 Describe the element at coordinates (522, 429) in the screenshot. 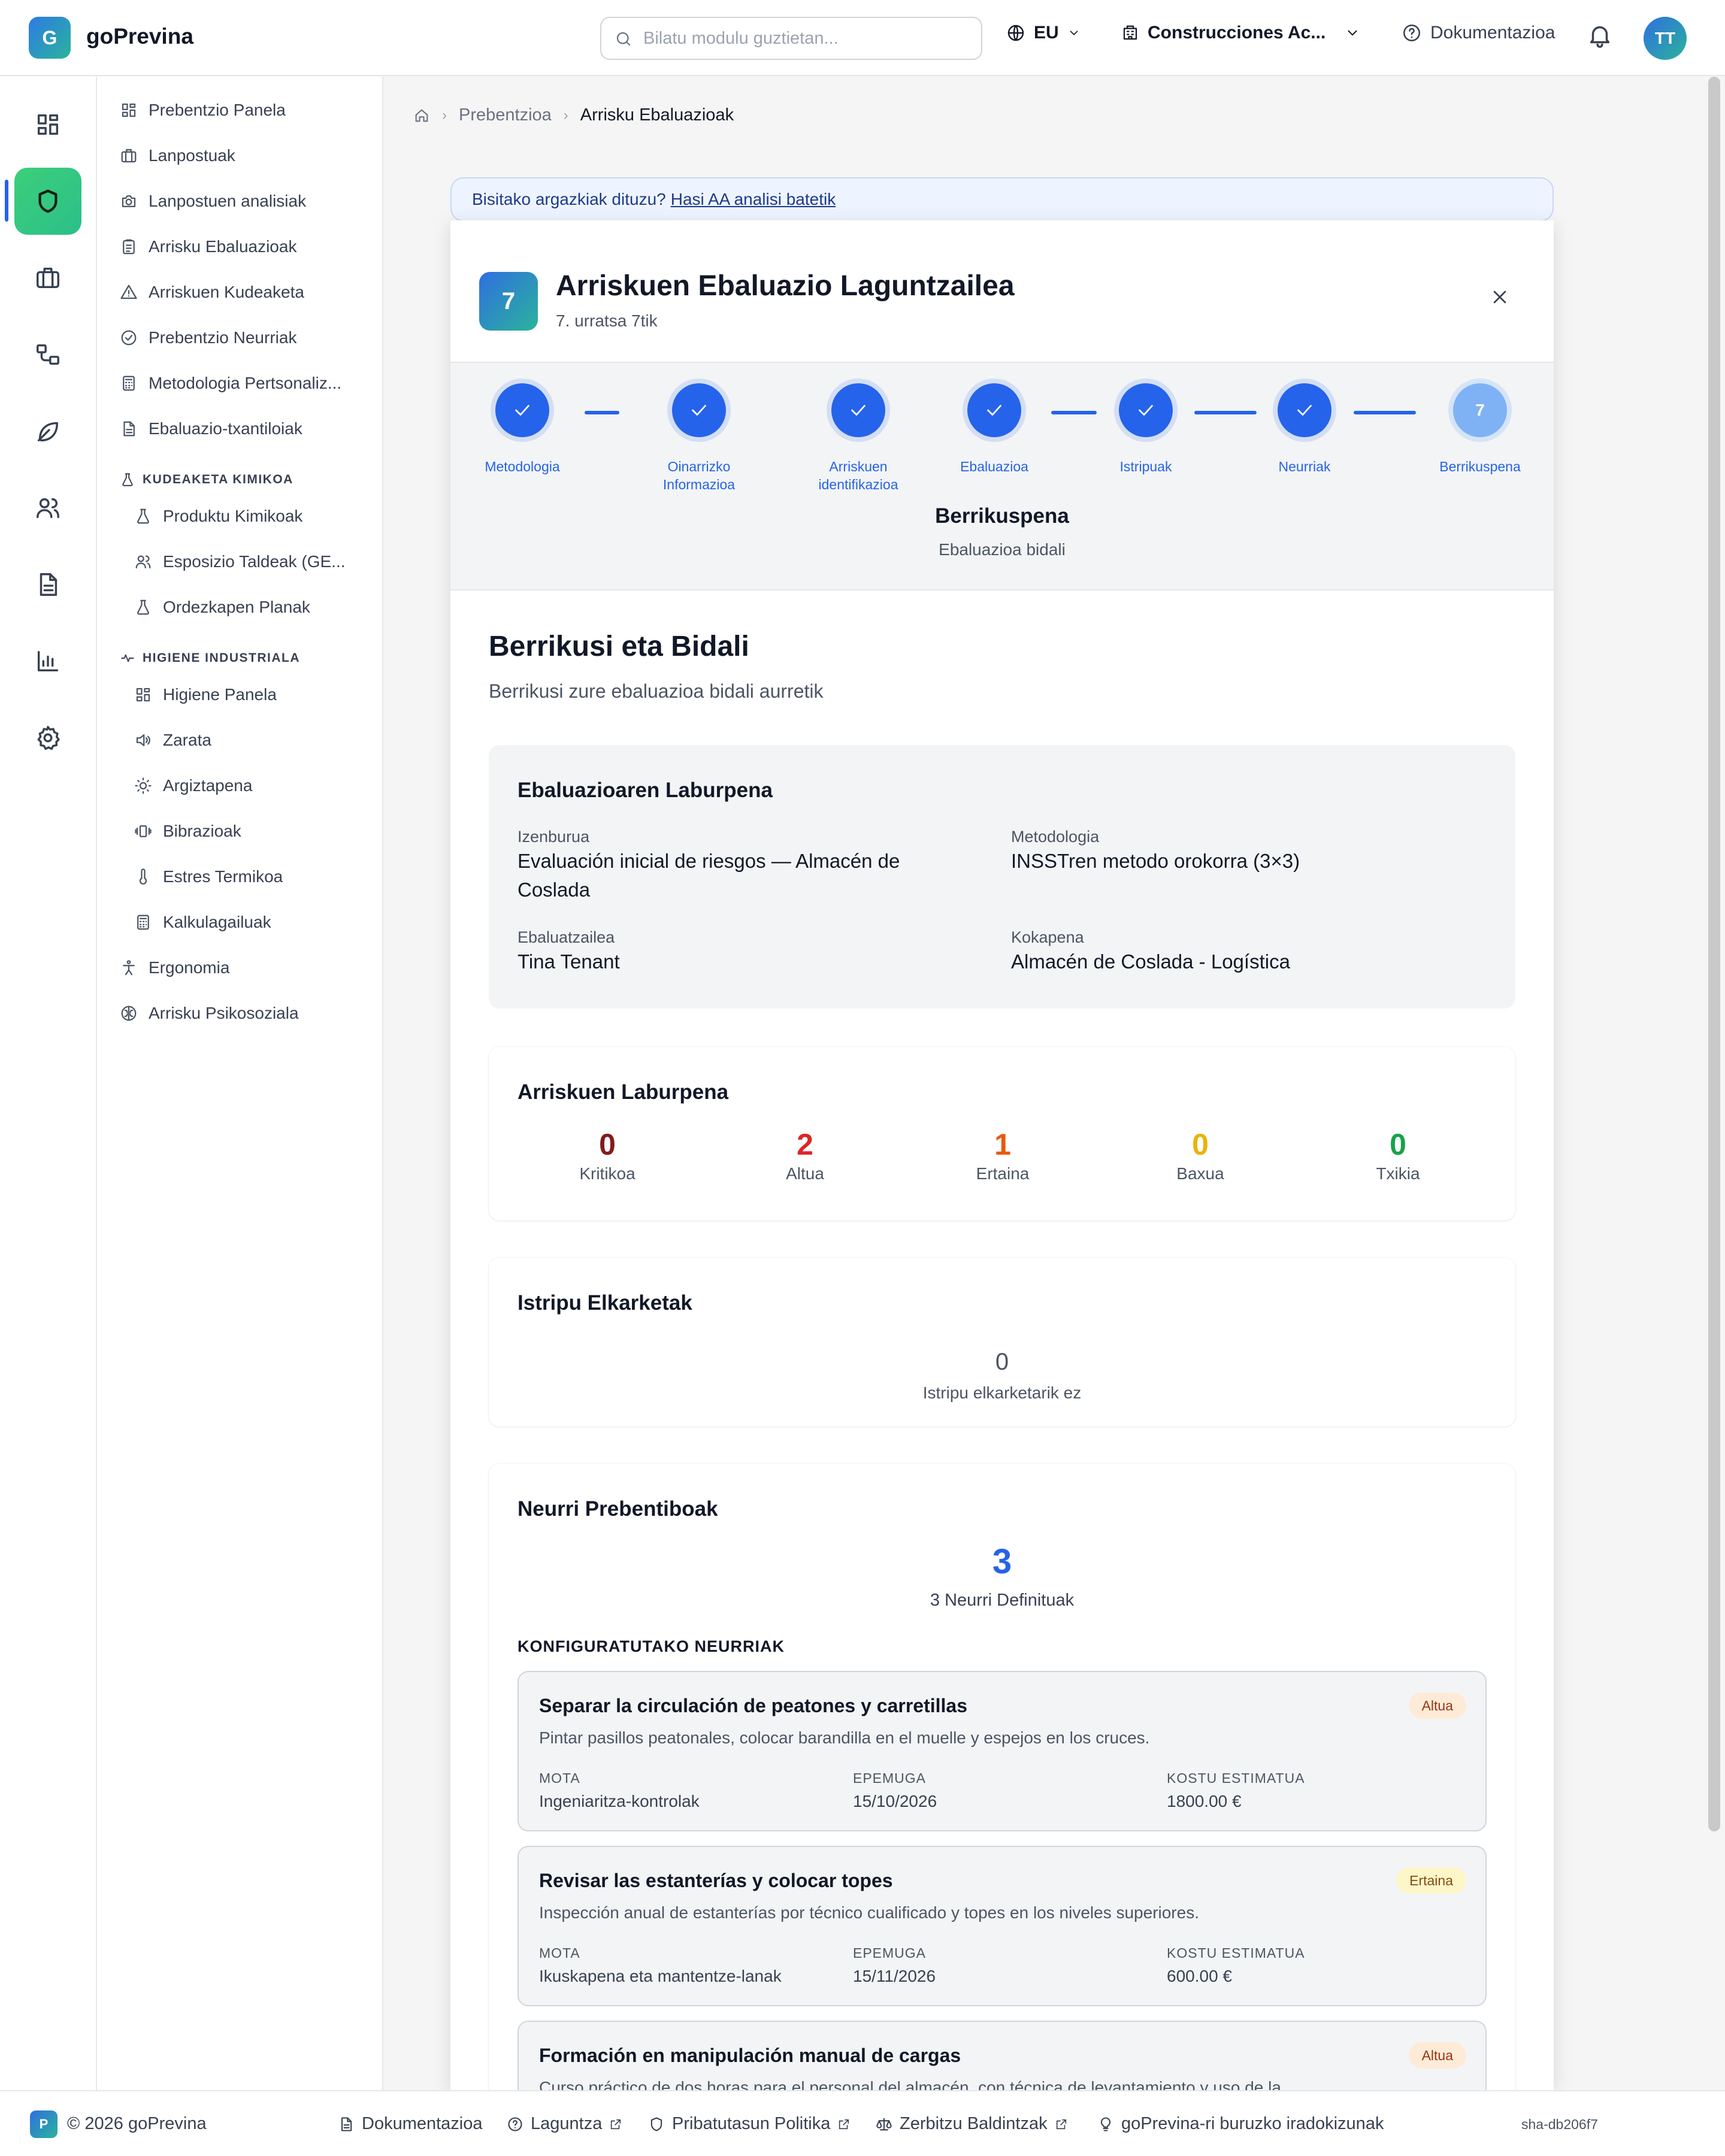

I see `step-methodology: Metodologia` at that location.